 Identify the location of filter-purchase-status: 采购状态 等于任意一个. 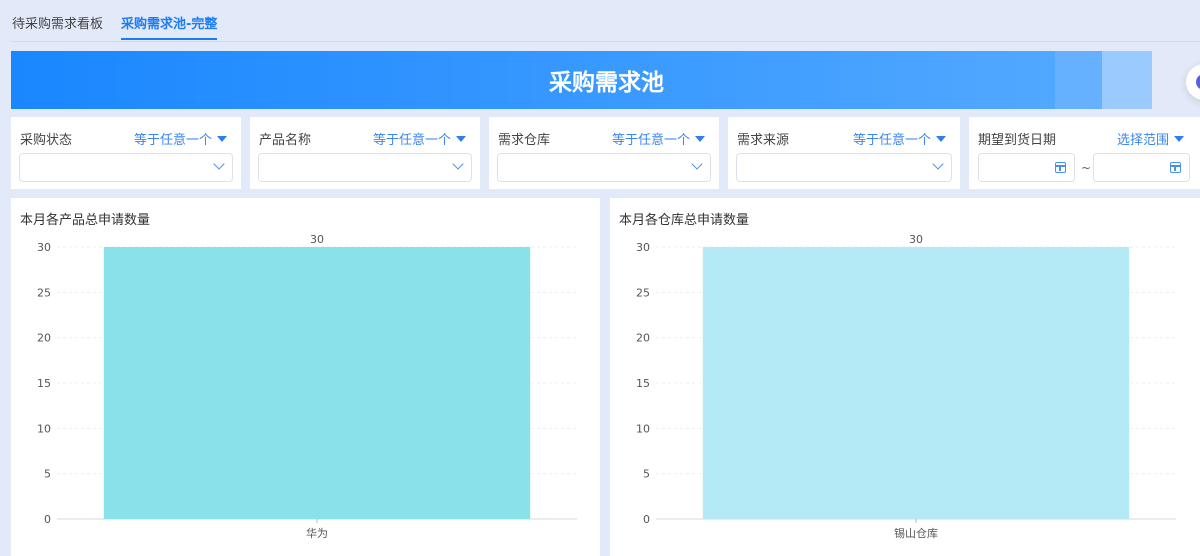
(126, 153).